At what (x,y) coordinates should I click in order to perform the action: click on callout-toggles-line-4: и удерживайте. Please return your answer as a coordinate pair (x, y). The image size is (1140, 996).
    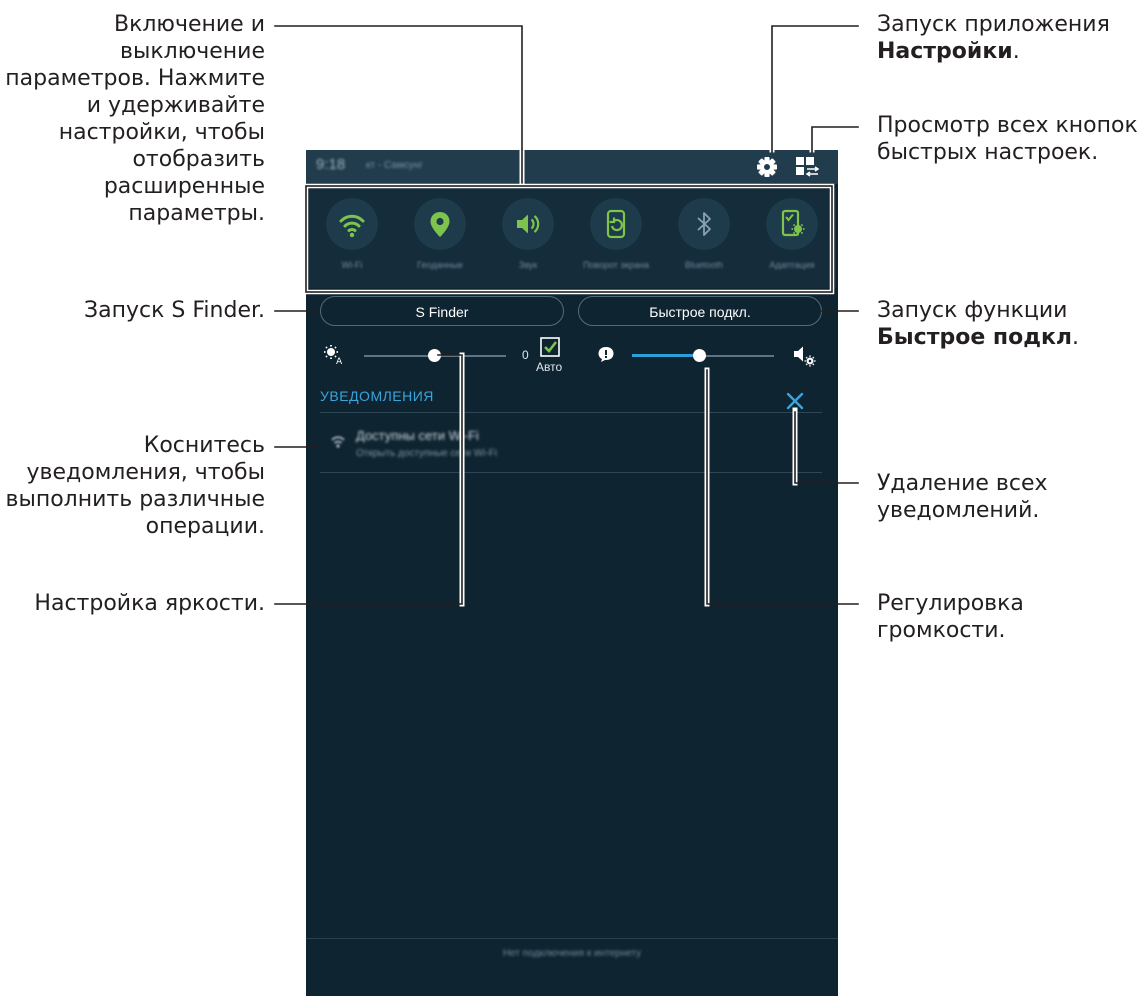
    Looking at the image, I should click on (175, 105).